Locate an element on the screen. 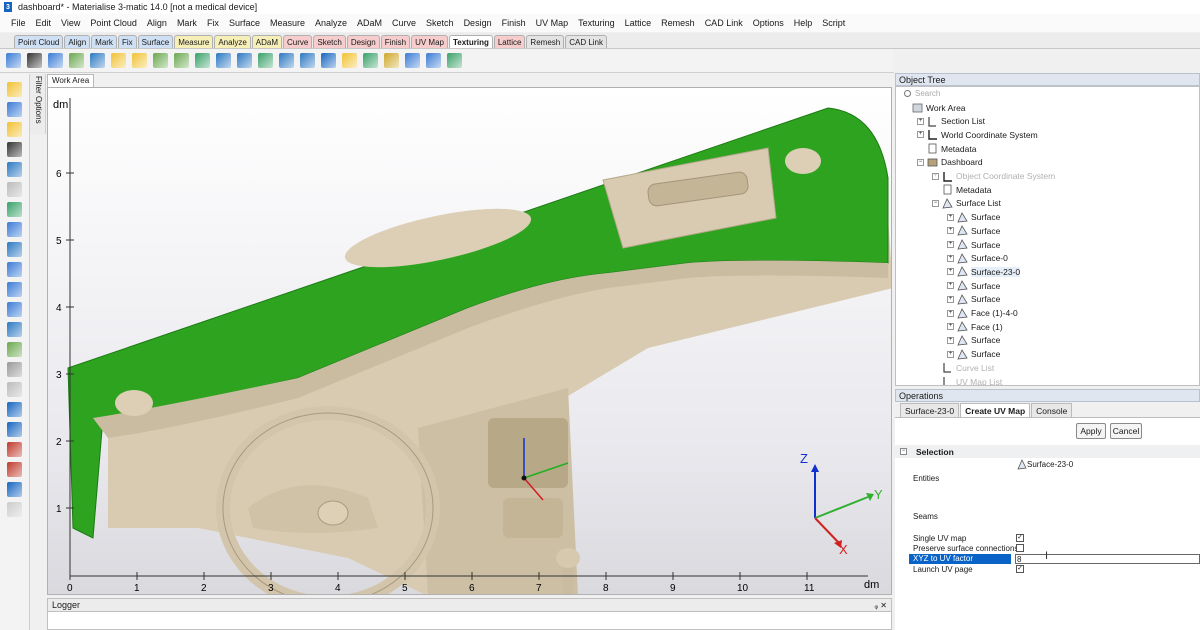  tree-node: − Dashboard is located at coordinates (950, 162).